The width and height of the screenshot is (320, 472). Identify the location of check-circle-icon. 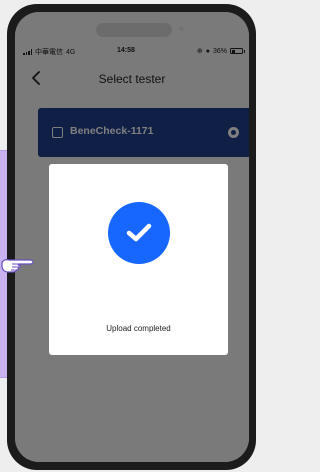
(138, 233).